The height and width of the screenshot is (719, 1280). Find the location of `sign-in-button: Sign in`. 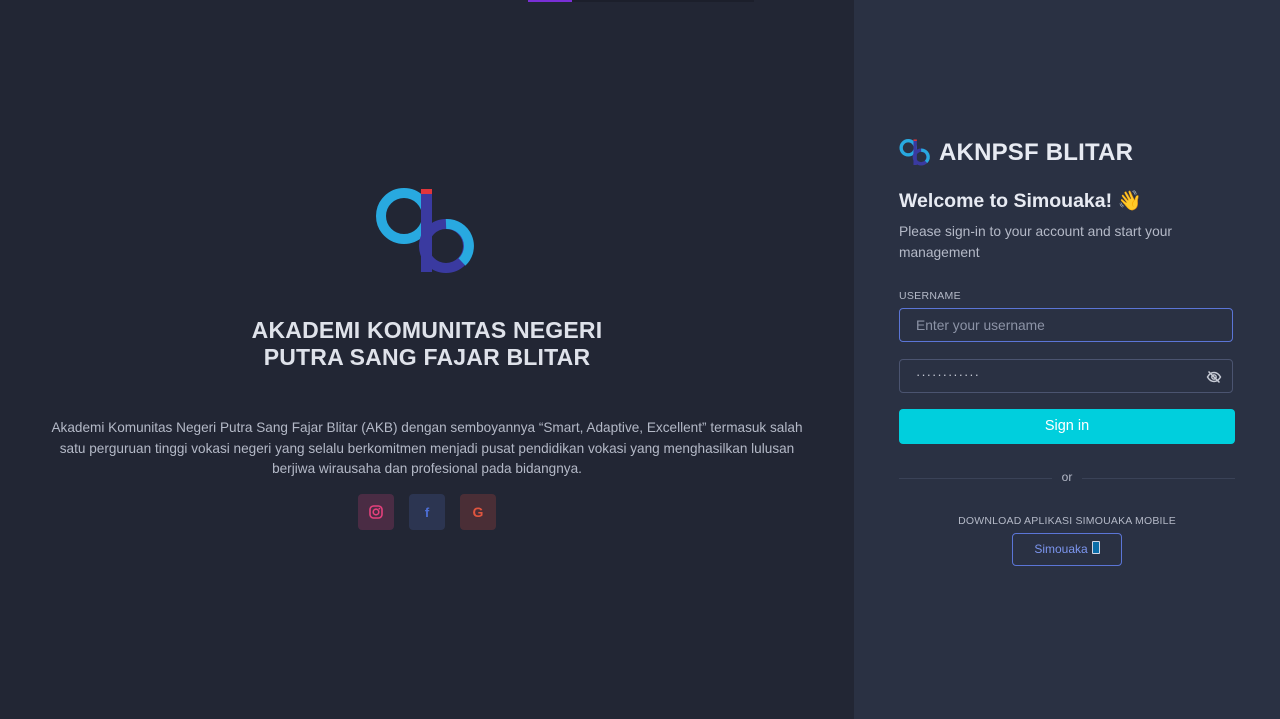

sign-in-button: Sign in is located at coordinates (1067, 426).